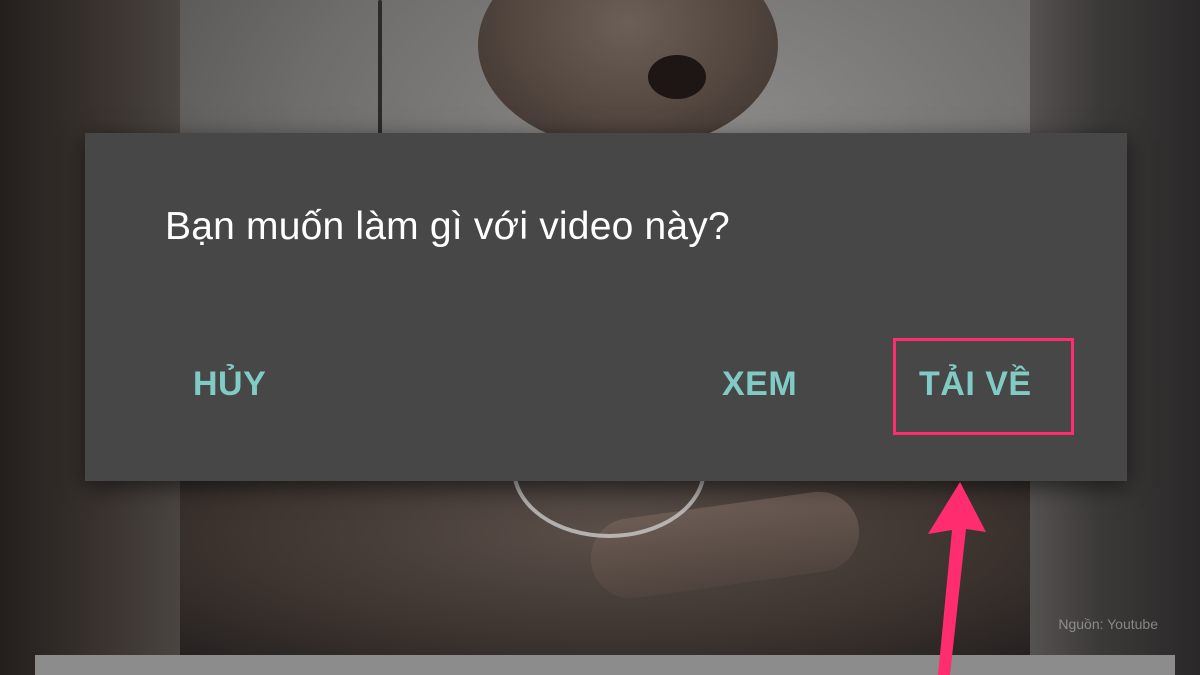  I want to click on video-bottom-bar, so click(605, 665).